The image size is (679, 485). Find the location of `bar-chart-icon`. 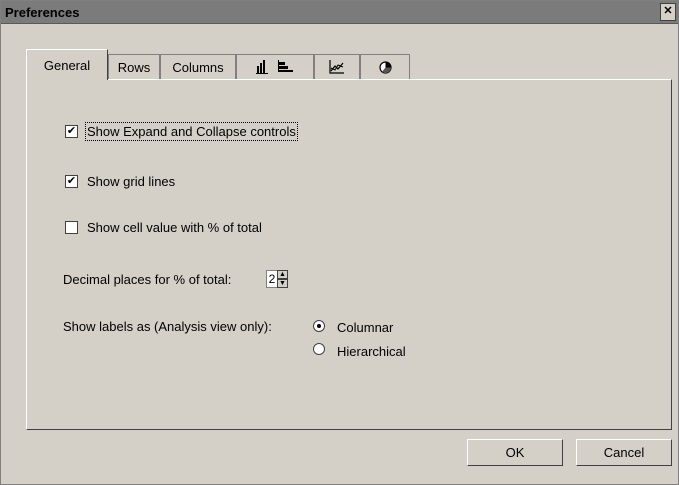

bar-chart-icon is located at coordinates (262, 67).